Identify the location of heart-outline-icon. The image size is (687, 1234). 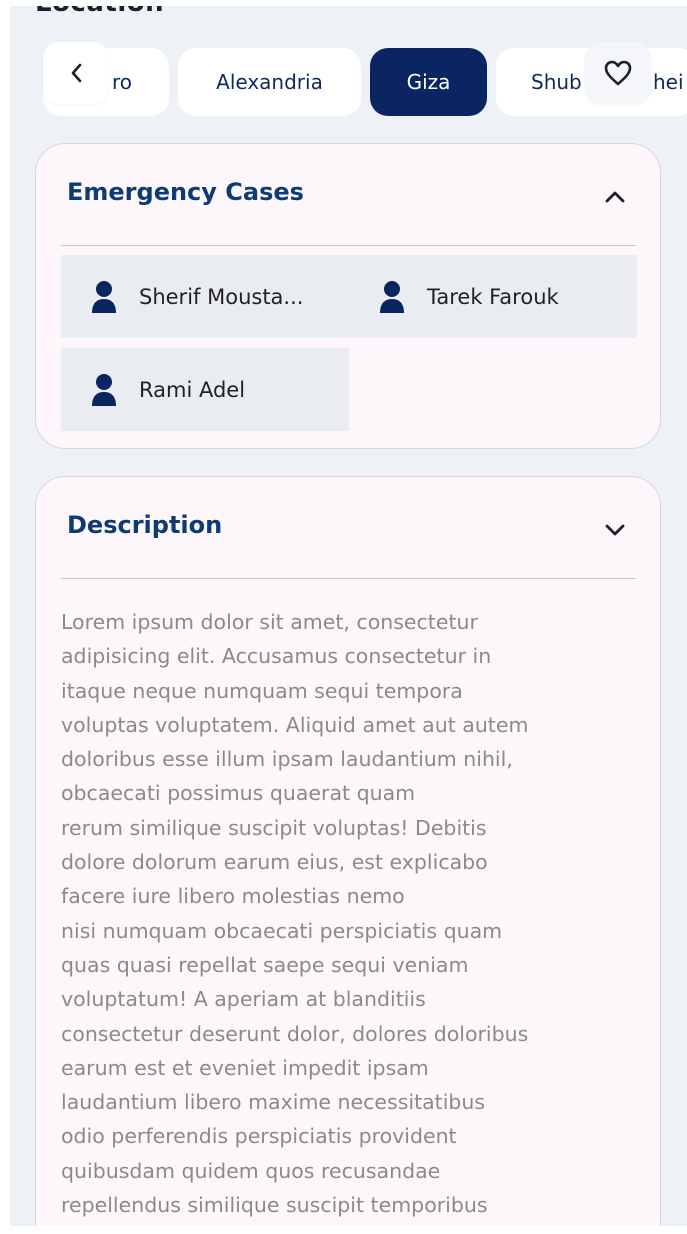
(618, 73).